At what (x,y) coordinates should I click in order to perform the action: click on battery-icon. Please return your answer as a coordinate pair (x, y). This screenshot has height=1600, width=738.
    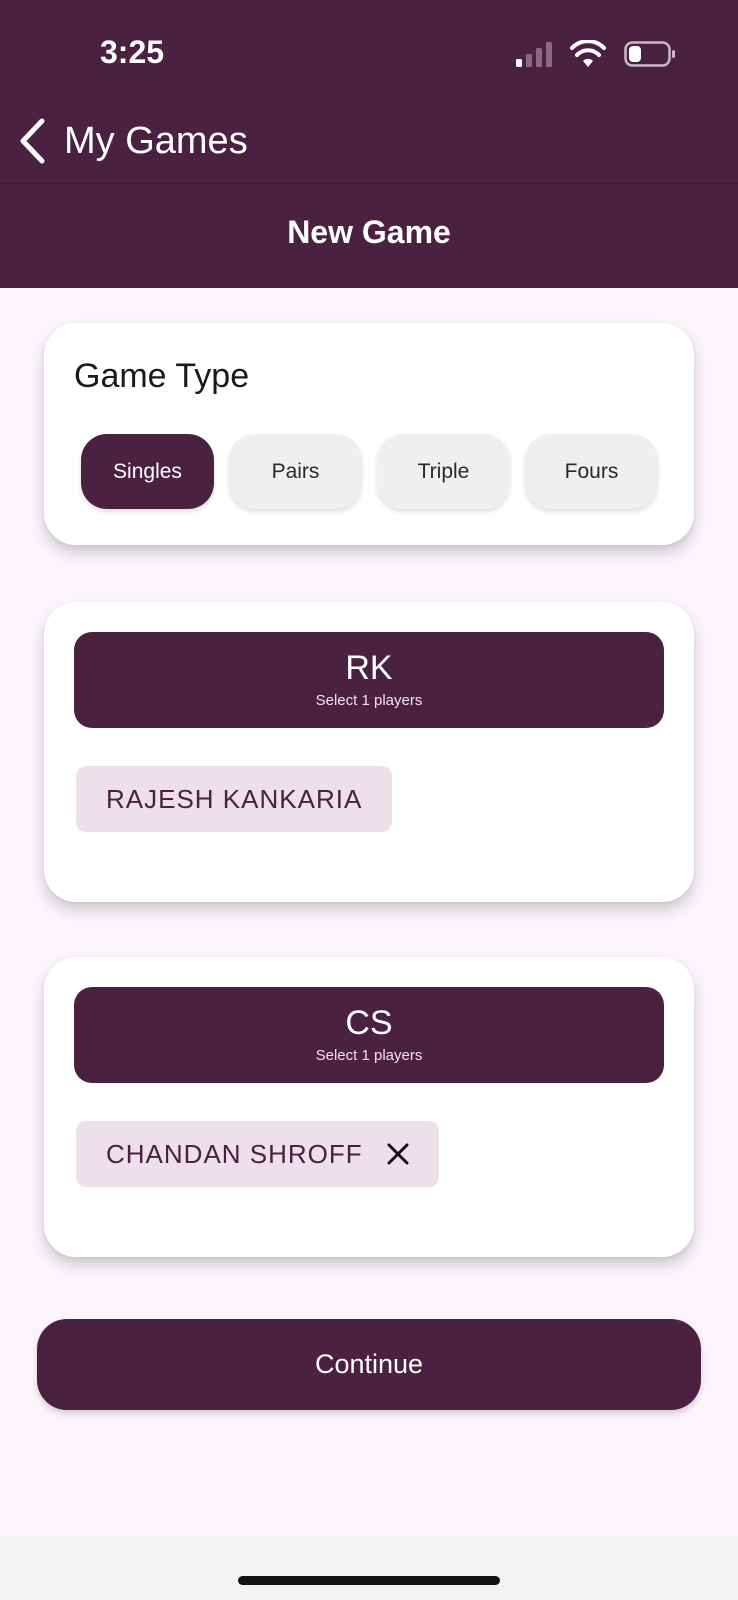
    Looking at the image, I should click on (649, 54).